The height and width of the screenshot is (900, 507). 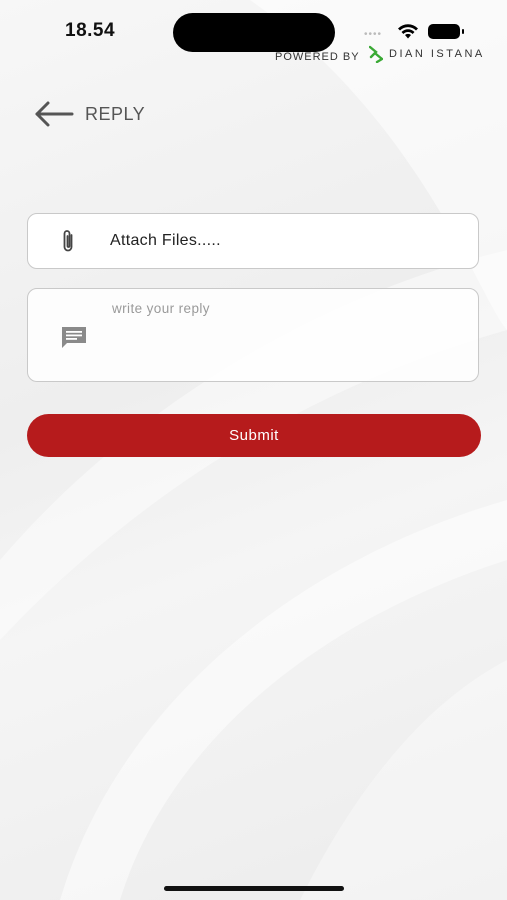 What do you see at coordinates (446, 31) in the screenshot?
I see `battery-icon` at bounding box center [446, 31].